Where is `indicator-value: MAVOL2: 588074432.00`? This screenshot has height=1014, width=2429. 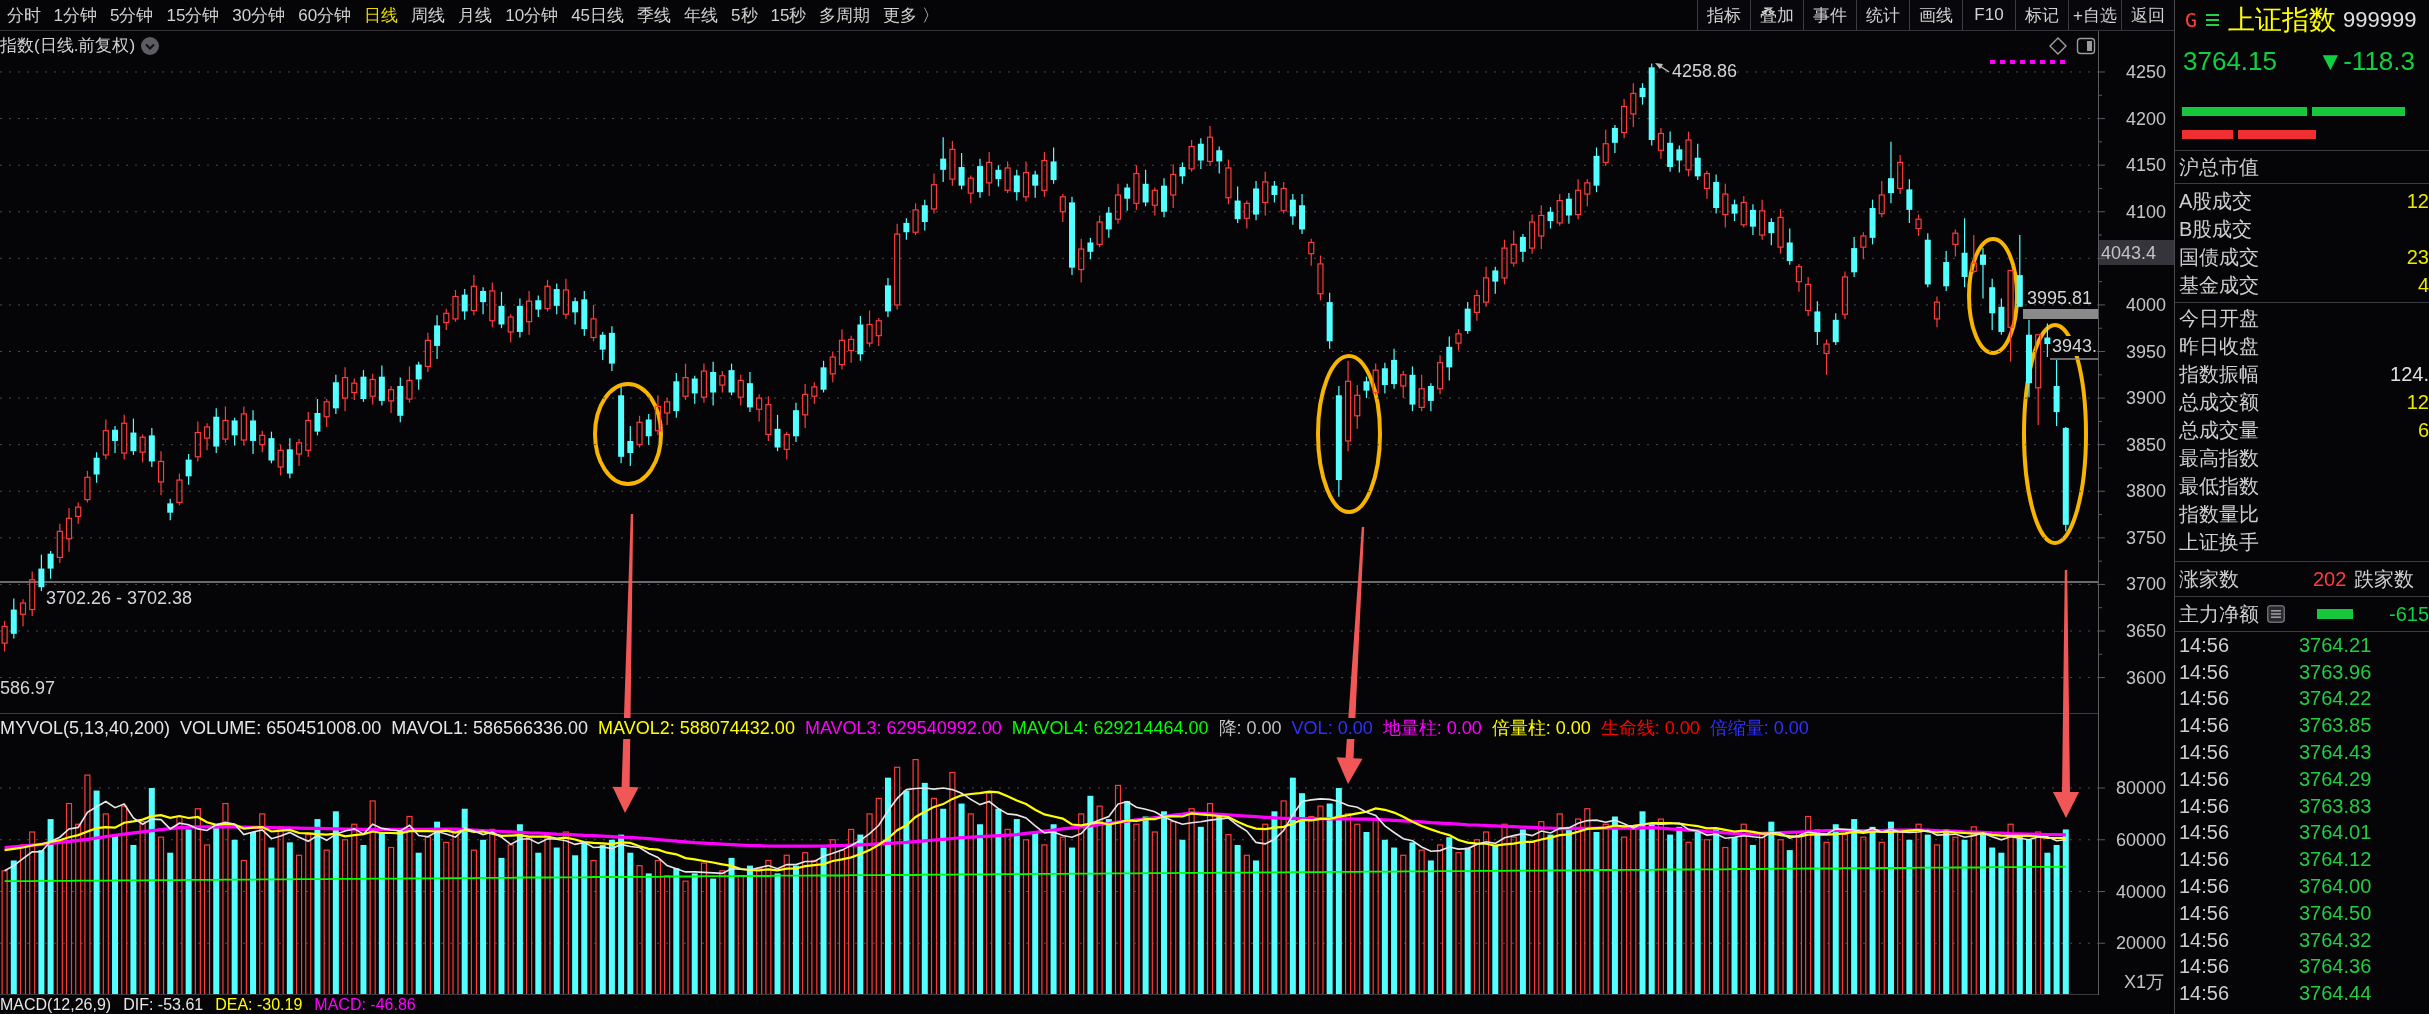 indicator-value: MAVOL2: 588074432.00 is located at coordinates (696, 728).